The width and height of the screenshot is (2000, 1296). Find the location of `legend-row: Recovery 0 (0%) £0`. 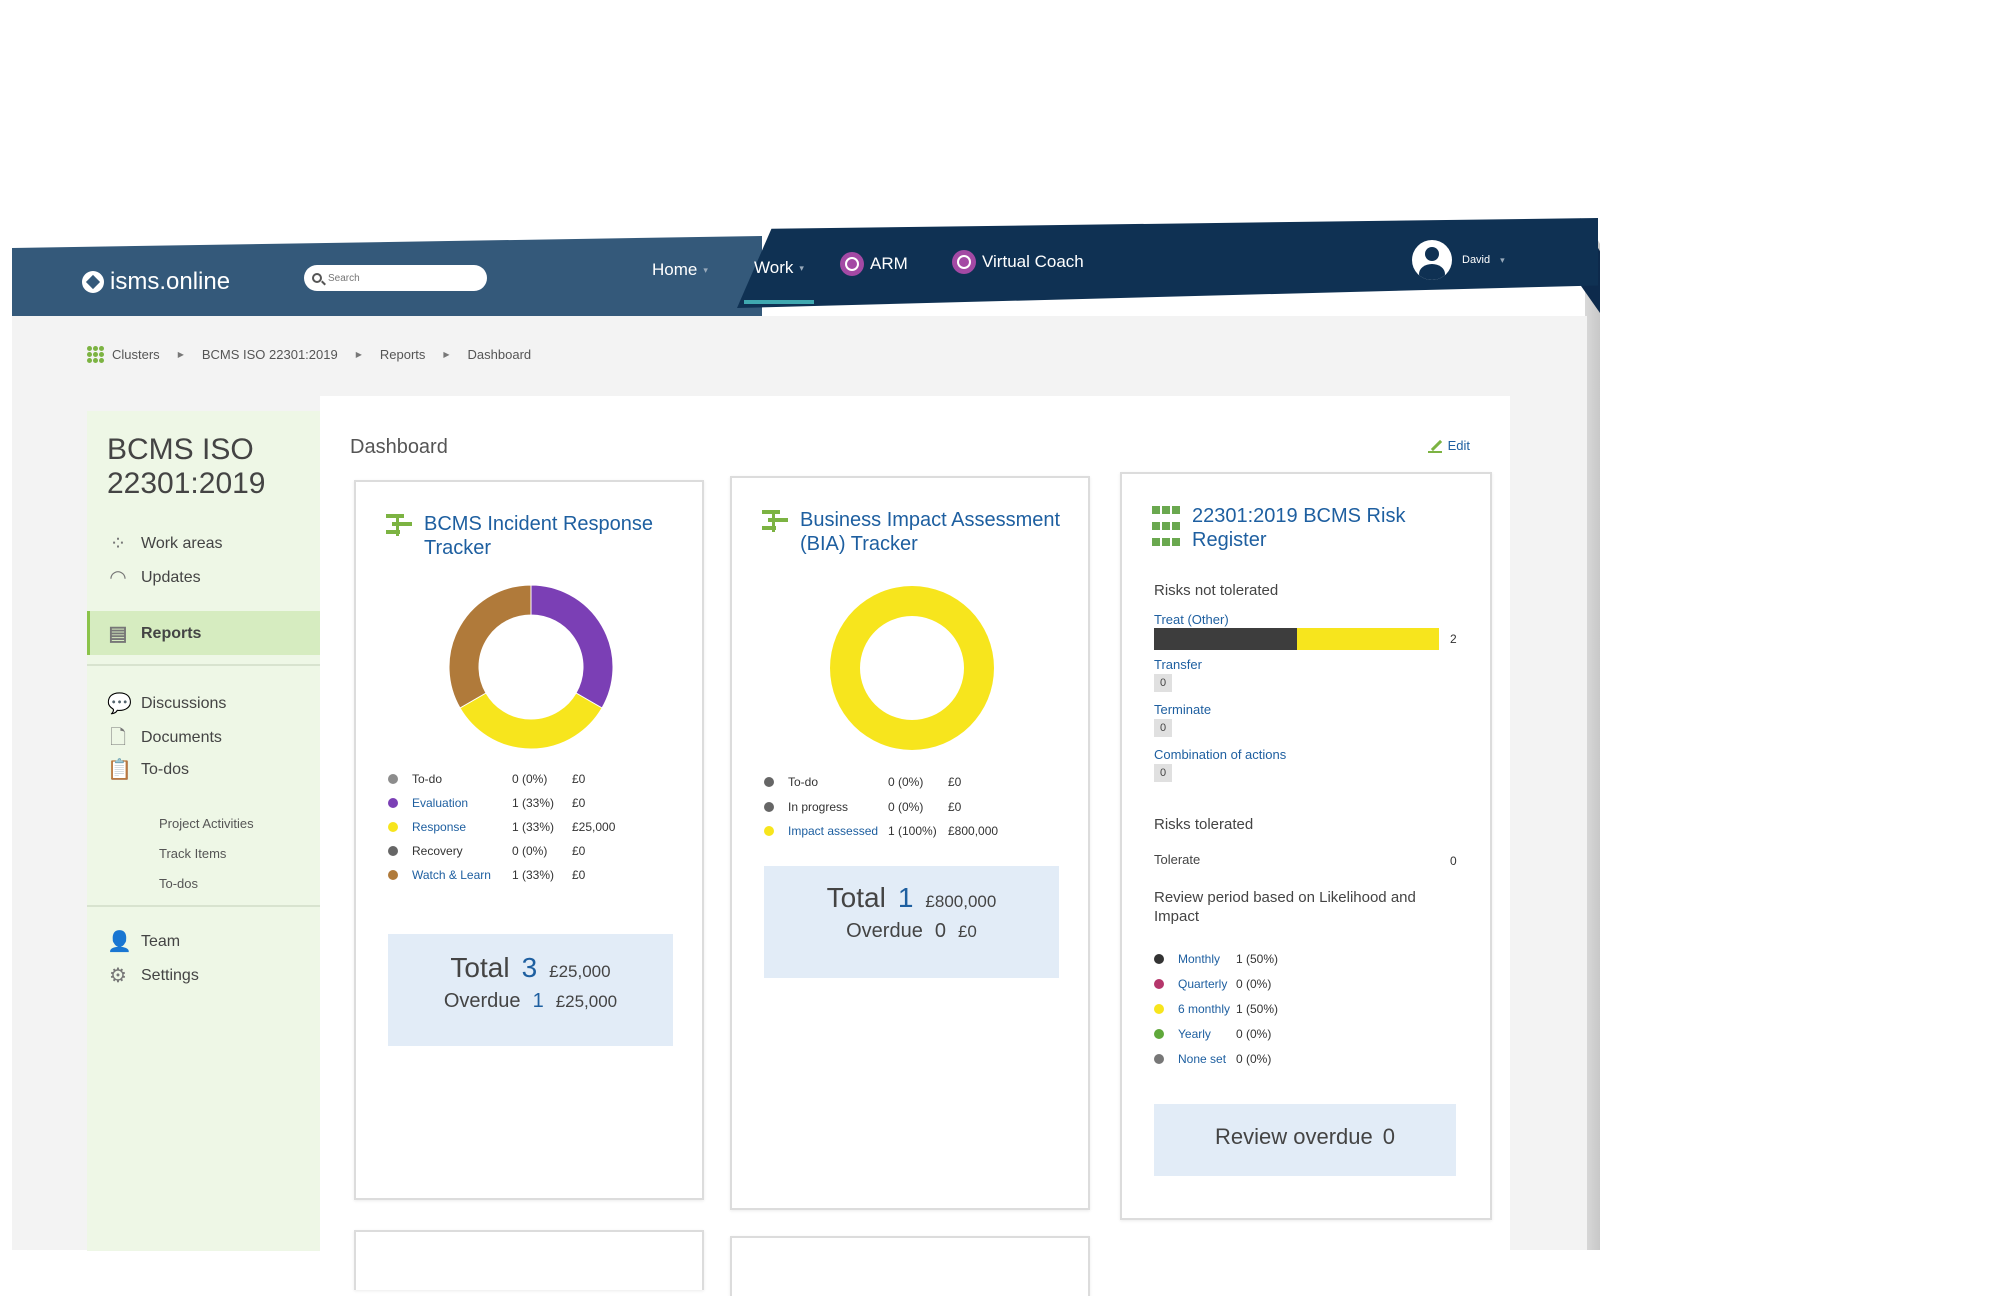

legend-row: Recovery 0 (0%) £0 is located at coordinates (486, 851).